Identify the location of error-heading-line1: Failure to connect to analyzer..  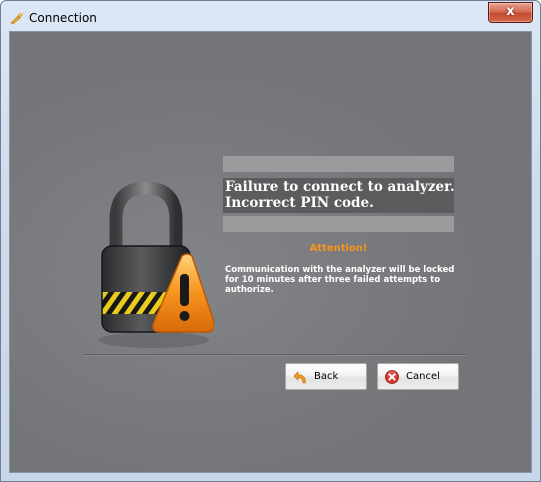
(340, 187).